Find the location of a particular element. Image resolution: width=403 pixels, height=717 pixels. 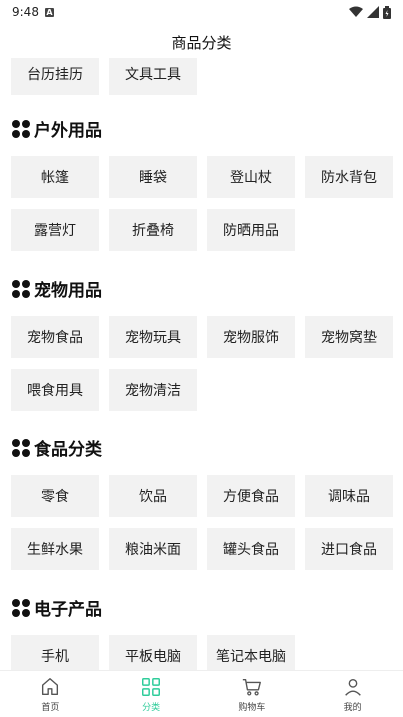

notification-icon: A is located at coordinates (49, 12).